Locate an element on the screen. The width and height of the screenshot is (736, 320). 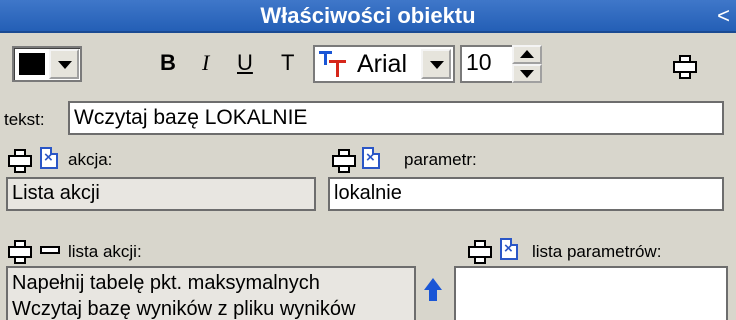
bold-button: B is located at coordinates (168, 63).